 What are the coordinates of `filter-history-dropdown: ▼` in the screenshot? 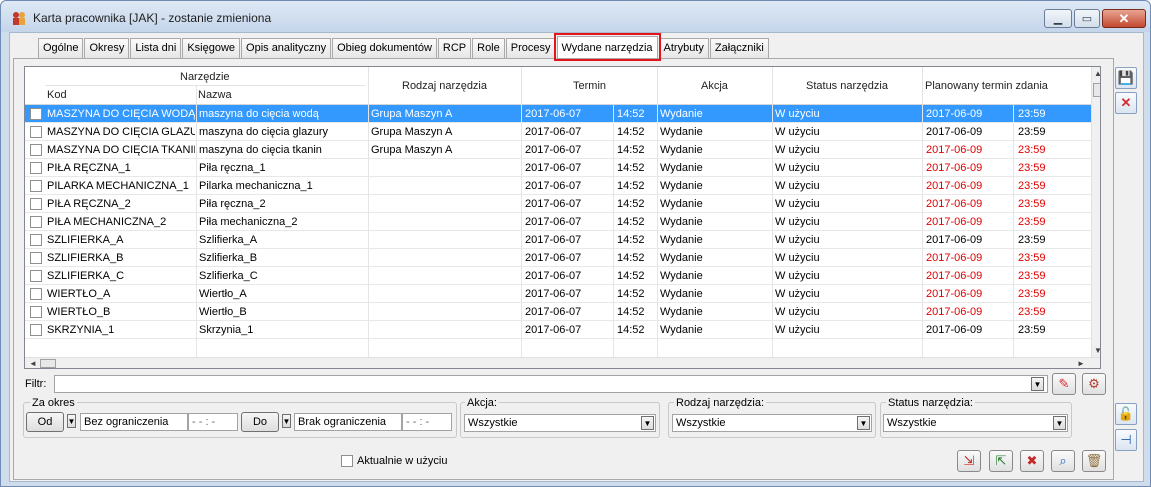 It's located at (1037, 384).